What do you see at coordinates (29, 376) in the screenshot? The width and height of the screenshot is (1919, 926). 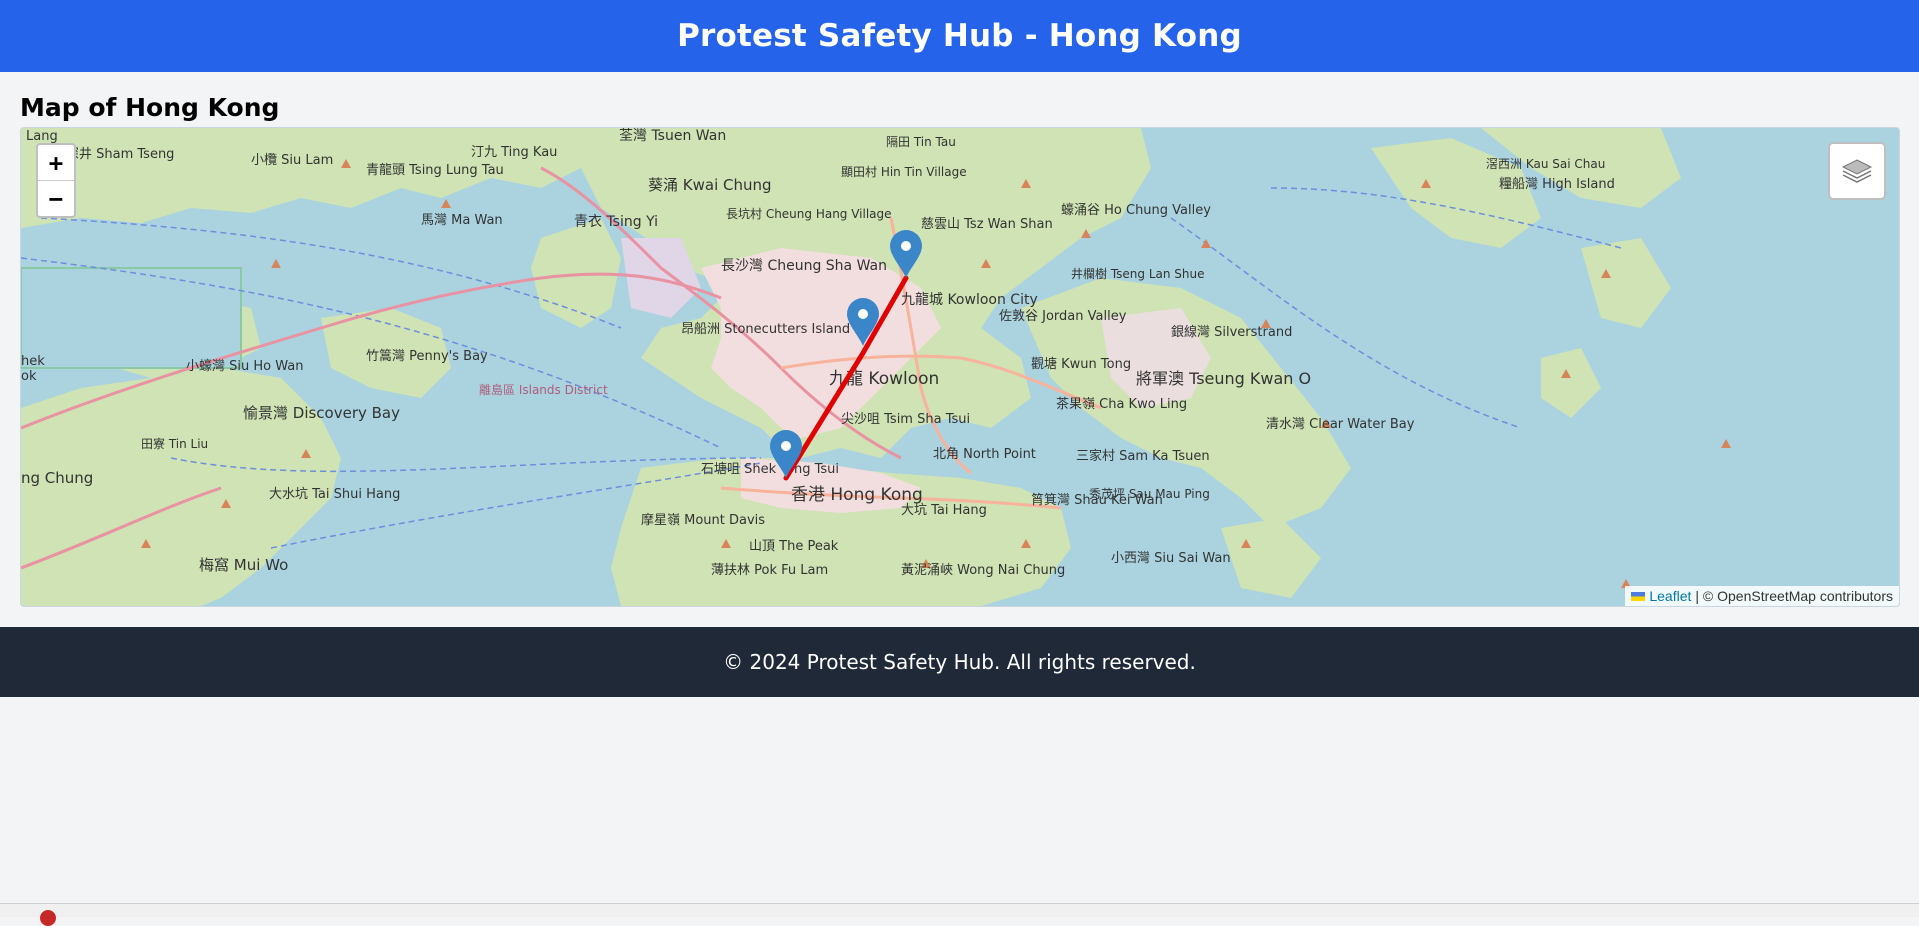 I see `label-west-edge-3: ok` at bounding box center [29, 376].